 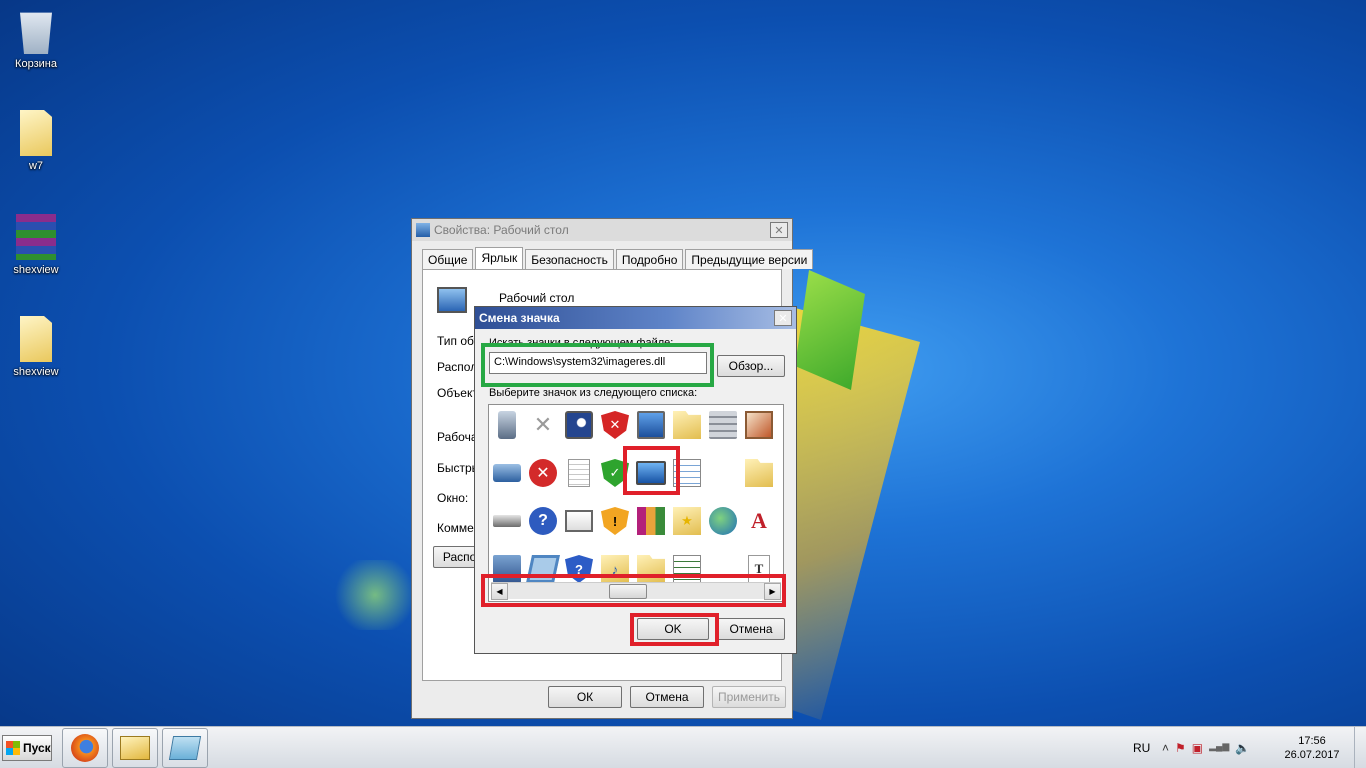 I want to click on desktop-icon, so click(x=651, y=473).